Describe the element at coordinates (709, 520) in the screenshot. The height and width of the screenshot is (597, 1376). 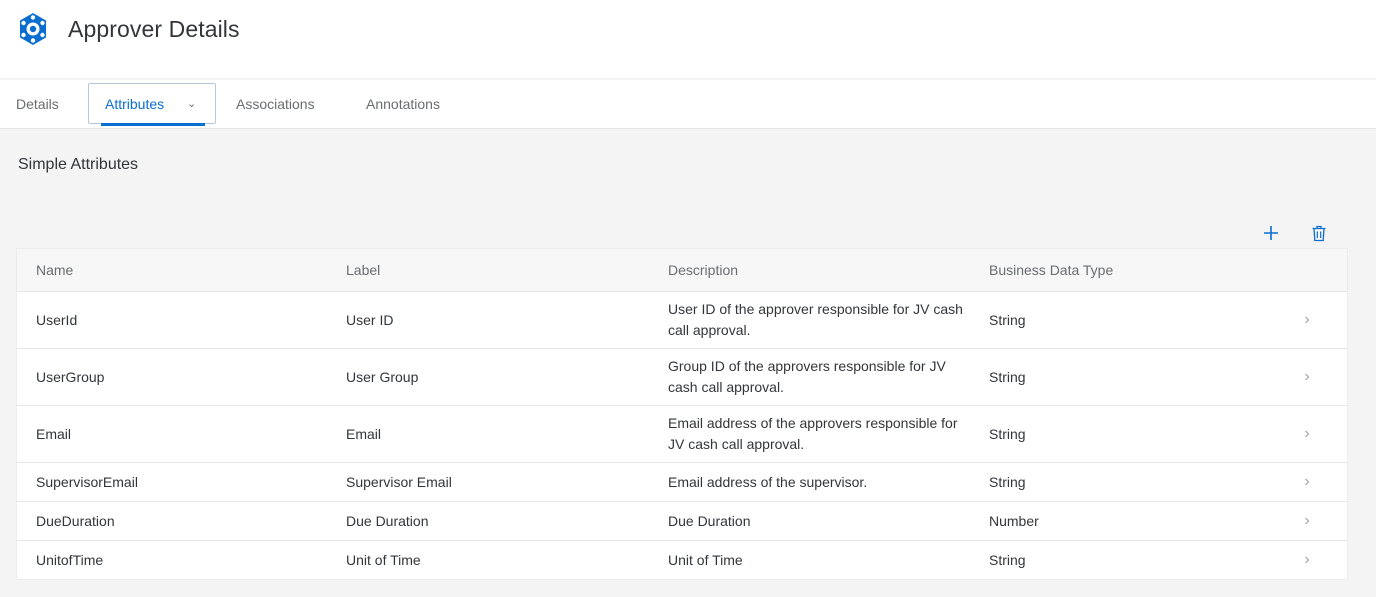
I see `cell-description: Due Duration` at that location.